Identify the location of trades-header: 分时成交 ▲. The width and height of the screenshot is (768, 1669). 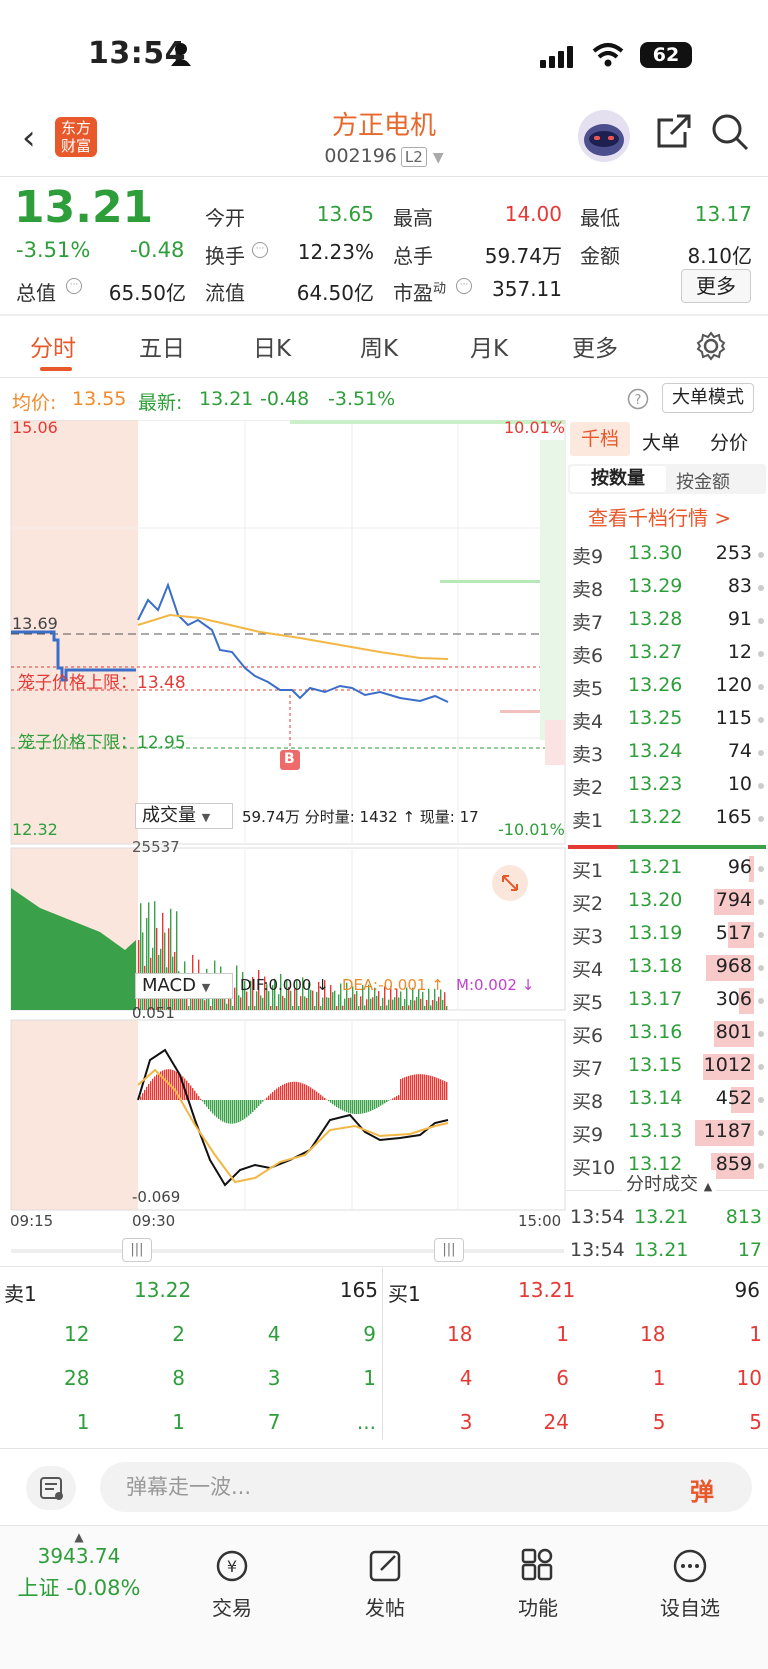
(669, 1183).